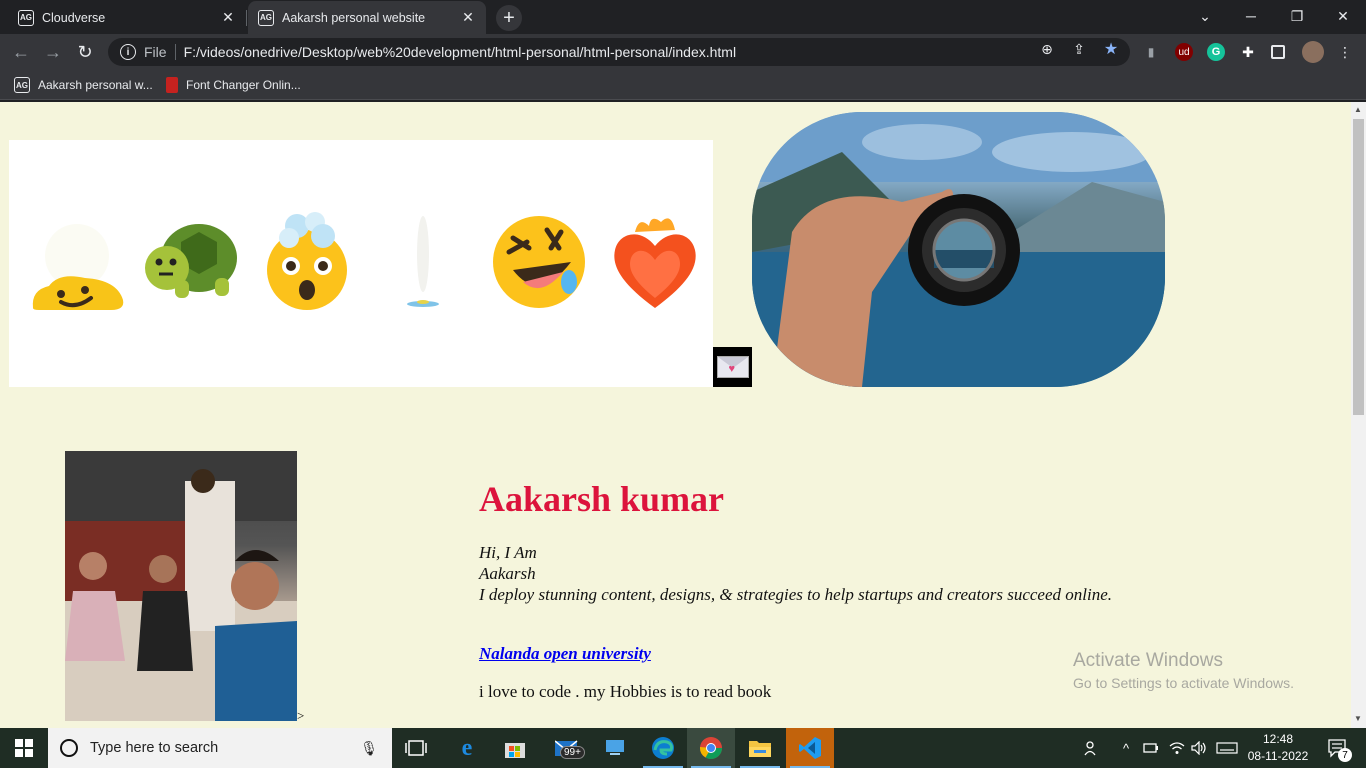 This screenshot has width=1366, height=768. I want to click on close-window-button: ✕, so click(1343, 16).